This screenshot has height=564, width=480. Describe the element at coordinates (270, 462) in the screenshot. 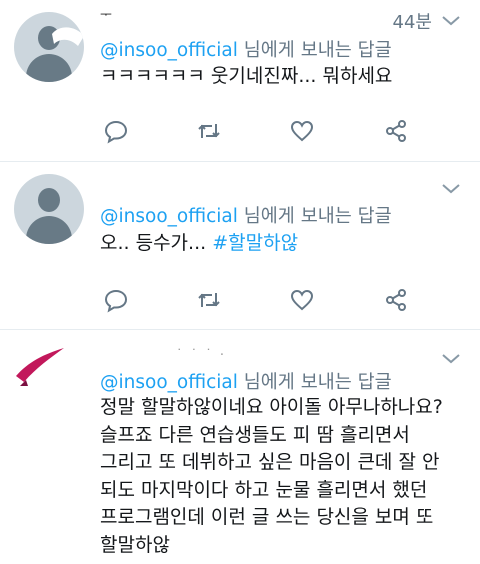

I see `tweet-line: 그리고 또 데뷔하고 싶은 마음이 큰데 잘 안` at that location.